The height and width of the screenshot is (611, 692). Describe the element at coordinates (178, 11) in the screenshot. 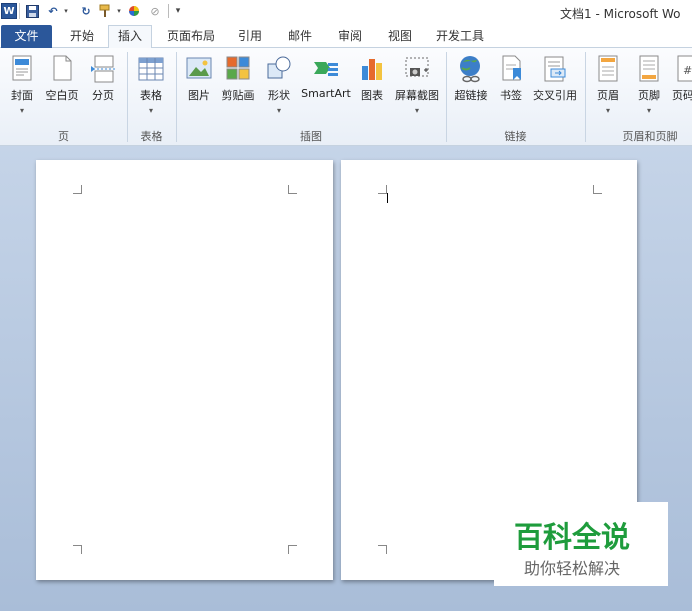

I see `customize-arrow-icon: ▾` at that location.